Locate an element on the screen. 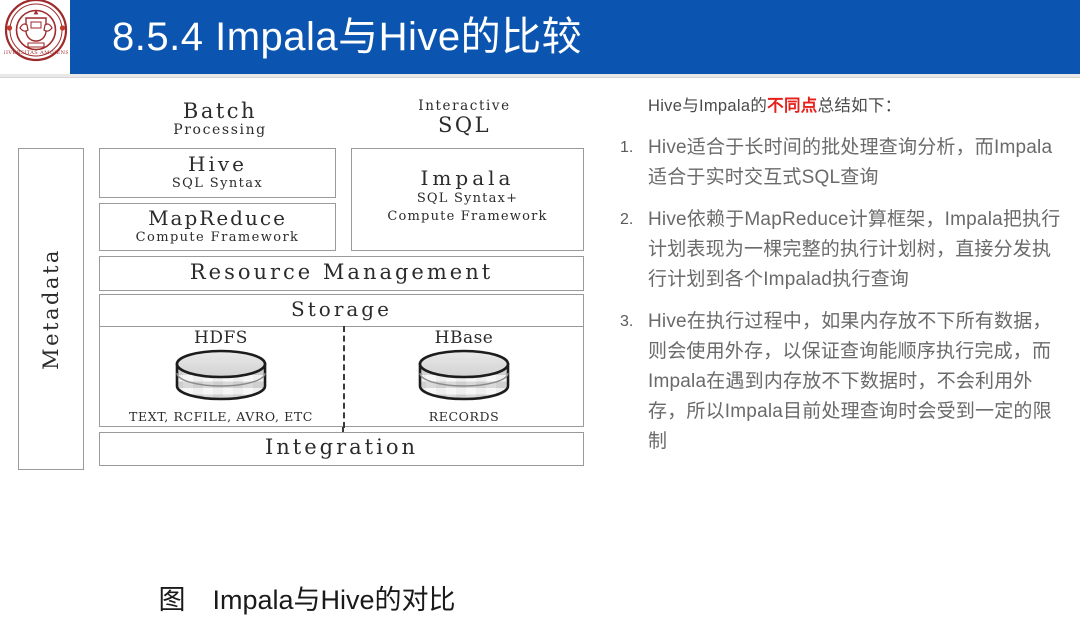 The image size is (1080, 617). figure-caption: 图 Impala与Hive的对比 is located at coordinates (307, 600).